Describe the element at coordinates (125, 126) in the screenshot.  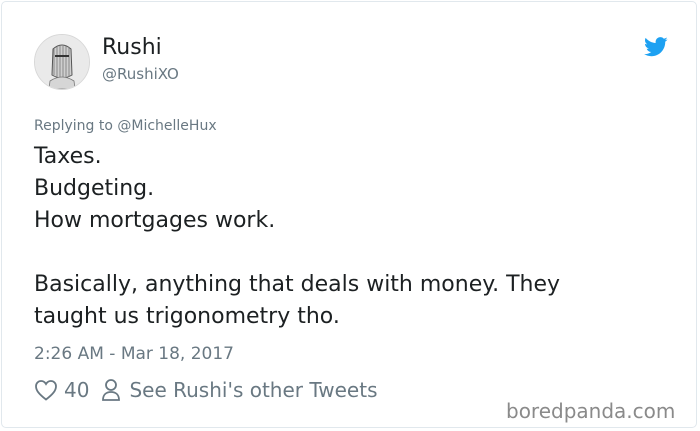
I see `replying-to: Replying to @MichelleHux` at that location.